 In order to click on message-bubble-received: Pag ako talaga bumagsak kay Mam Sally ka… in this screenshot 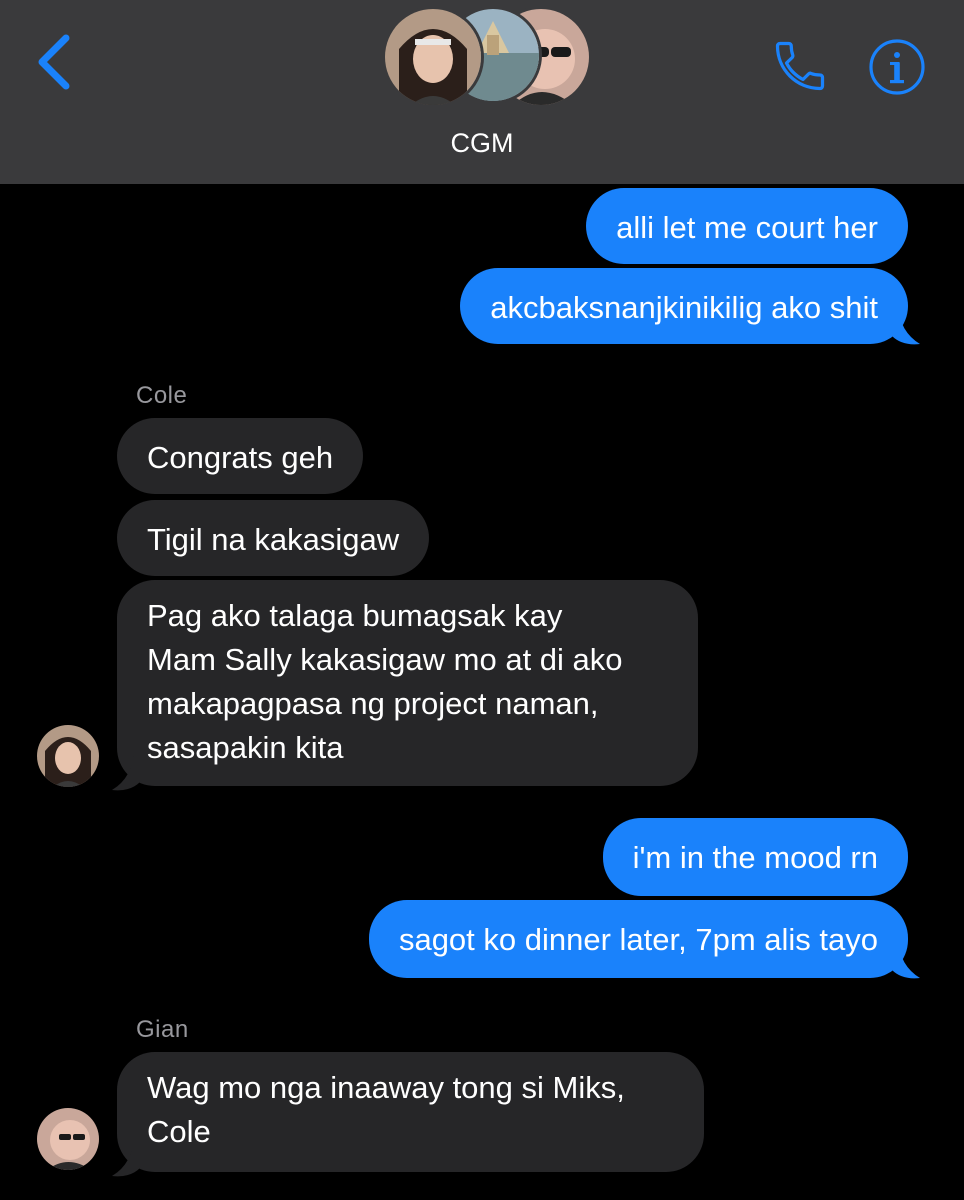, I will do `click(407, 683)`.